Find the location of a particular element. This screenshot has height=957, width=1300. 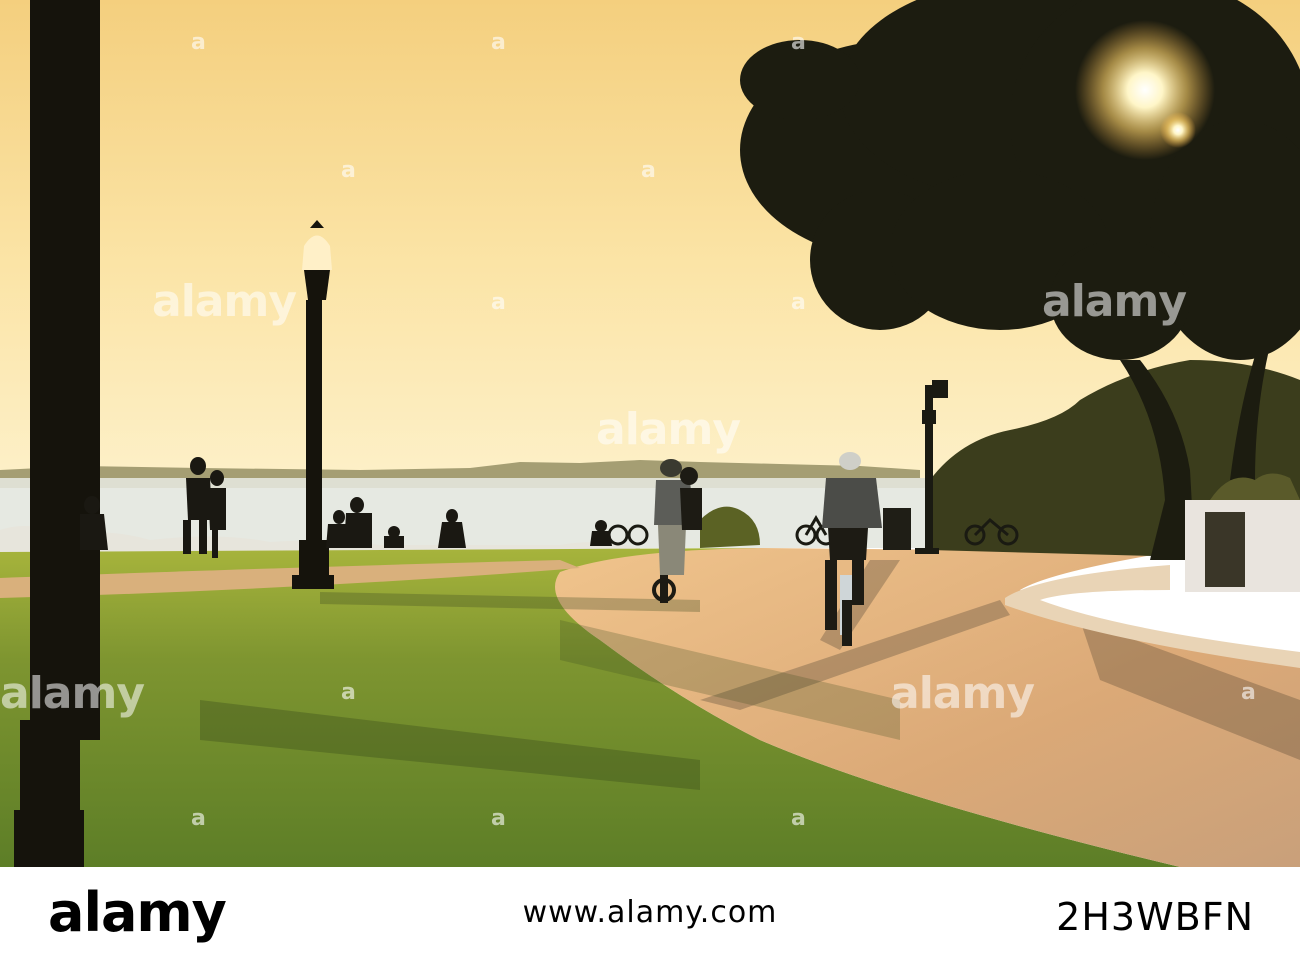

trash-can is located at coordinates (897, 529).